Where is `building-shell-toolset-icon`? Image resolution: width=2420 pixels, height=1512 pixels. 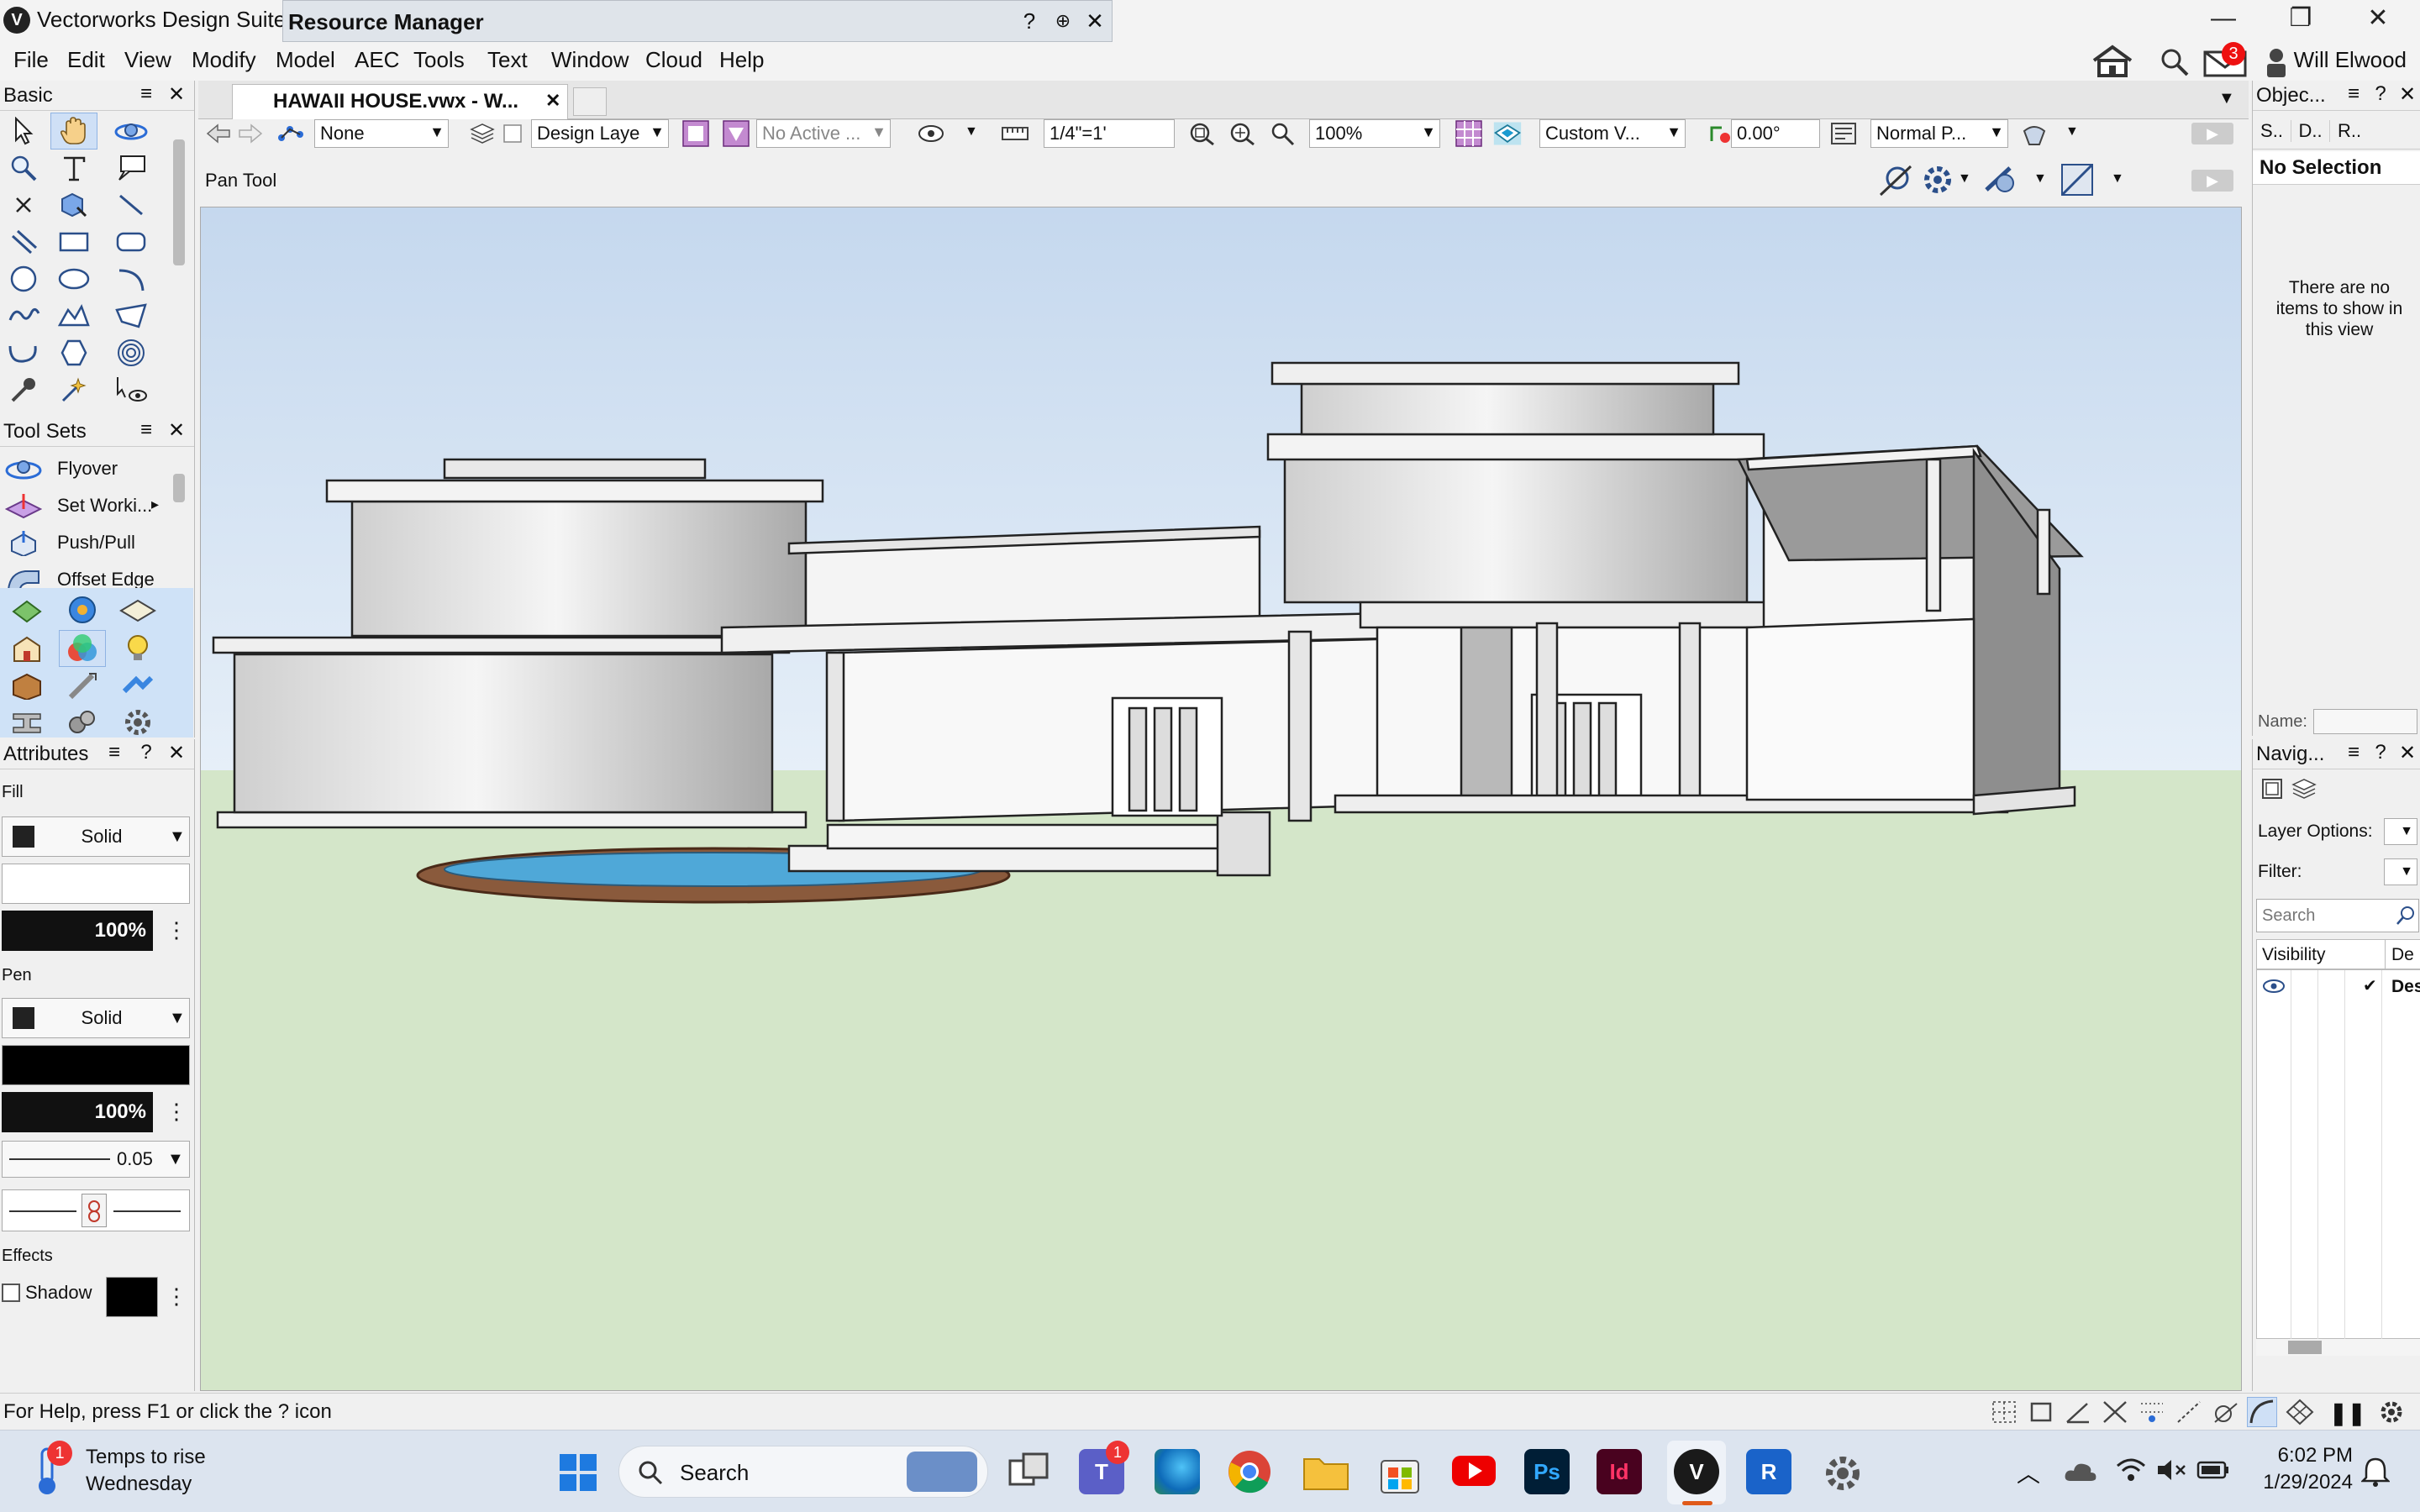
building-shell-toolset-icon is located at coordinates (26, 648).